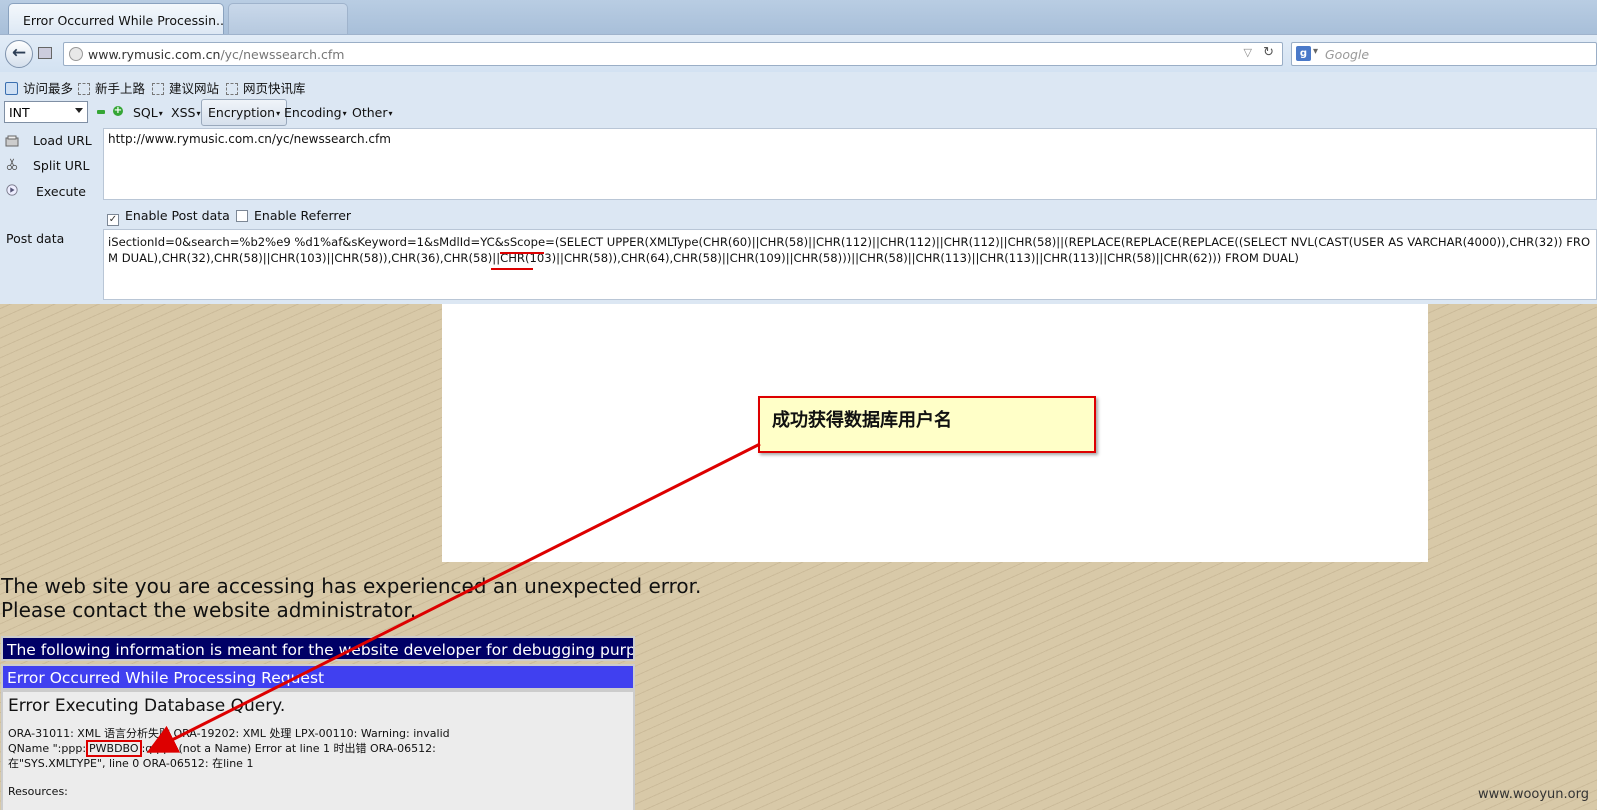 The width and height of the screenshot is (1597, 810). I want to click on enable-post-checkbox: ✓ Enable Post data, so click(168, 217).